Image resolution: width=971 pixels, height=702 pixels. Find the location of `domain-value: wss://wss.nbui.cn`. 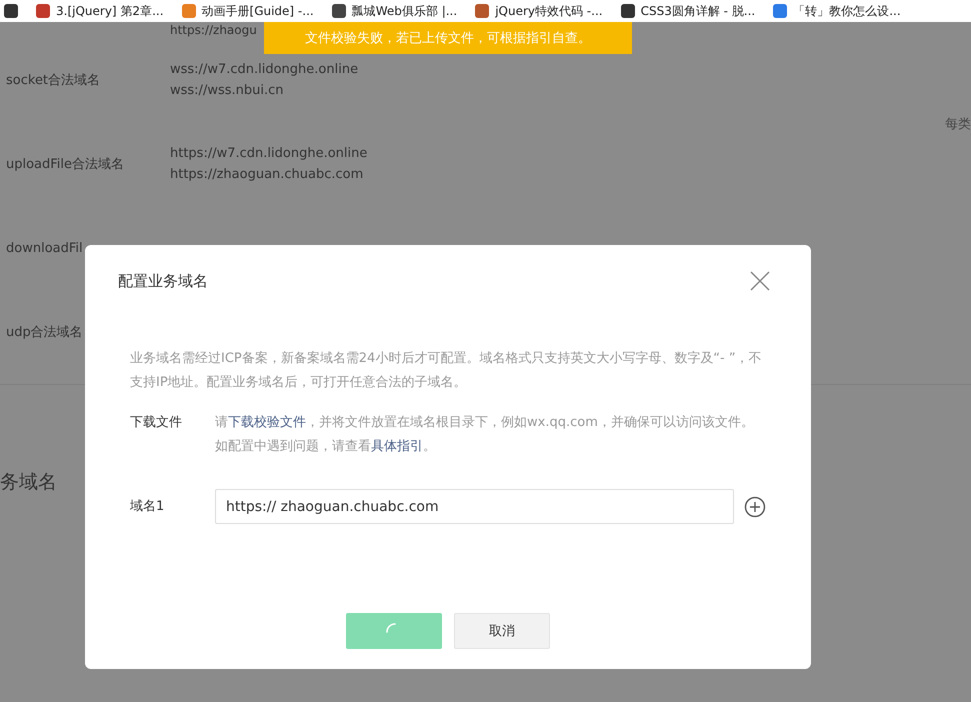

domain-value: wss://wss.nbui.cn is located at coordinates (227, 90).